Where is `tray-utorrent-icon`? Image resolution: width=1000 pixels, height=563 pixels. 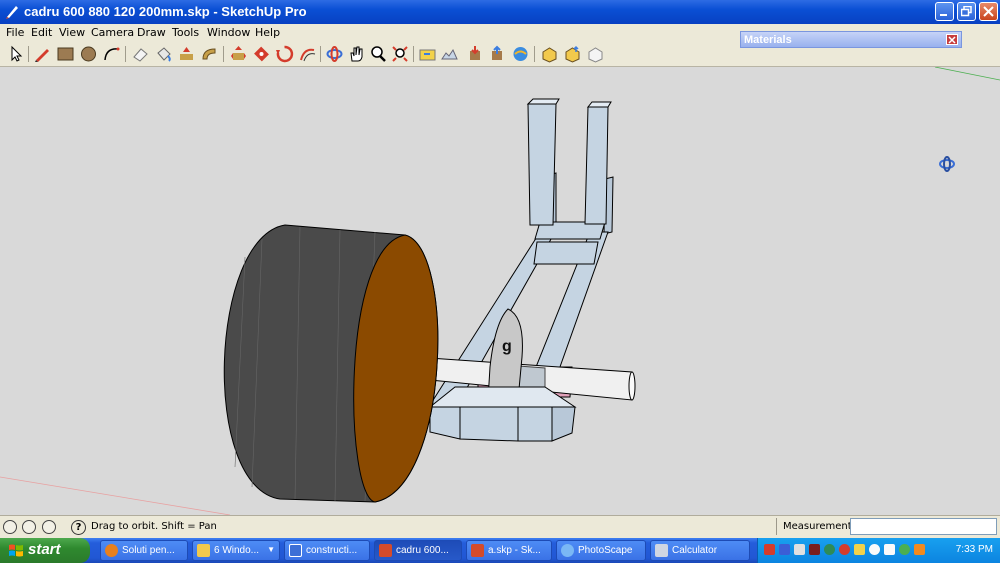
tray-utorrent-icon is located at coordinates (919, 549).